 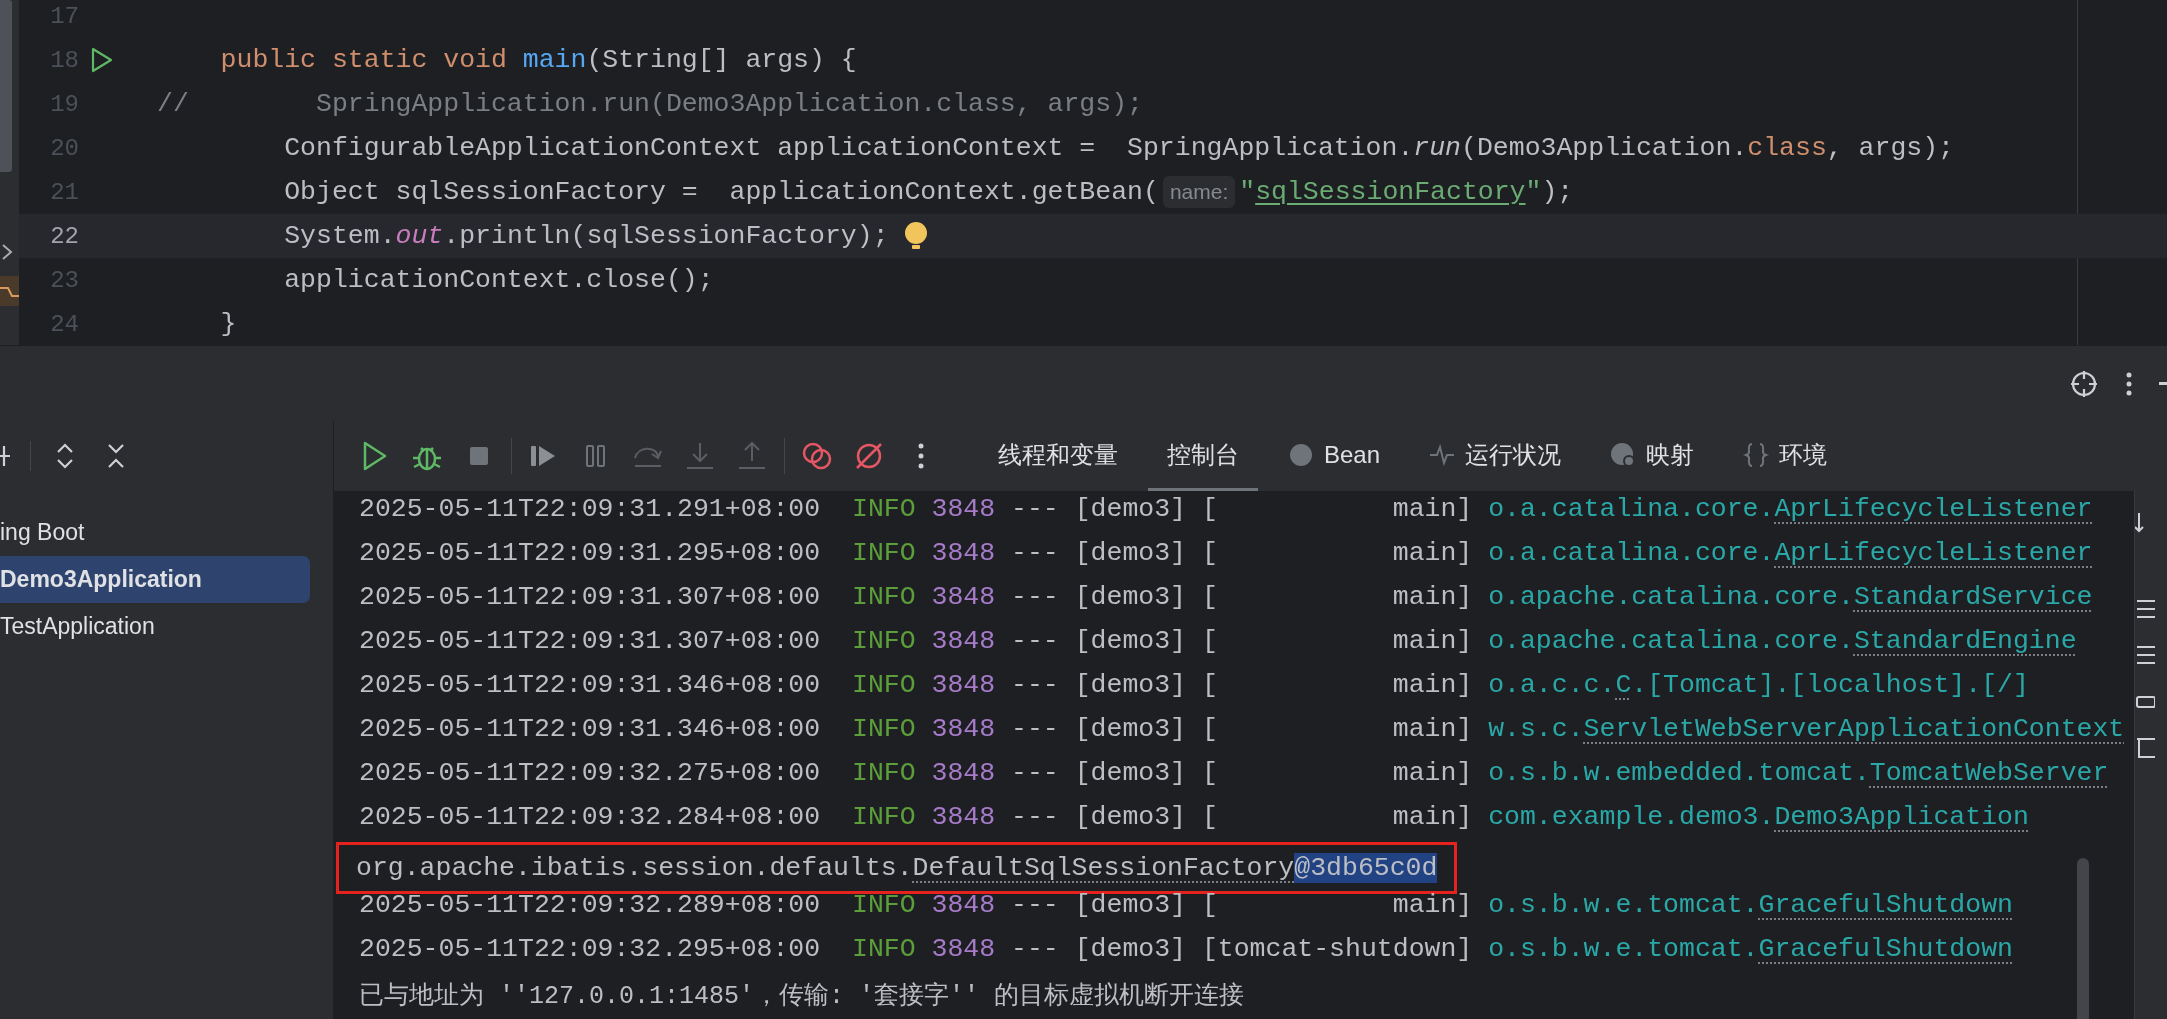 What do you see at coordinates (1782, 641) in the screenshot?
I see `logger-link: o.apache.catalina.core.StandardEngine` at bounding box center [1782, 641].